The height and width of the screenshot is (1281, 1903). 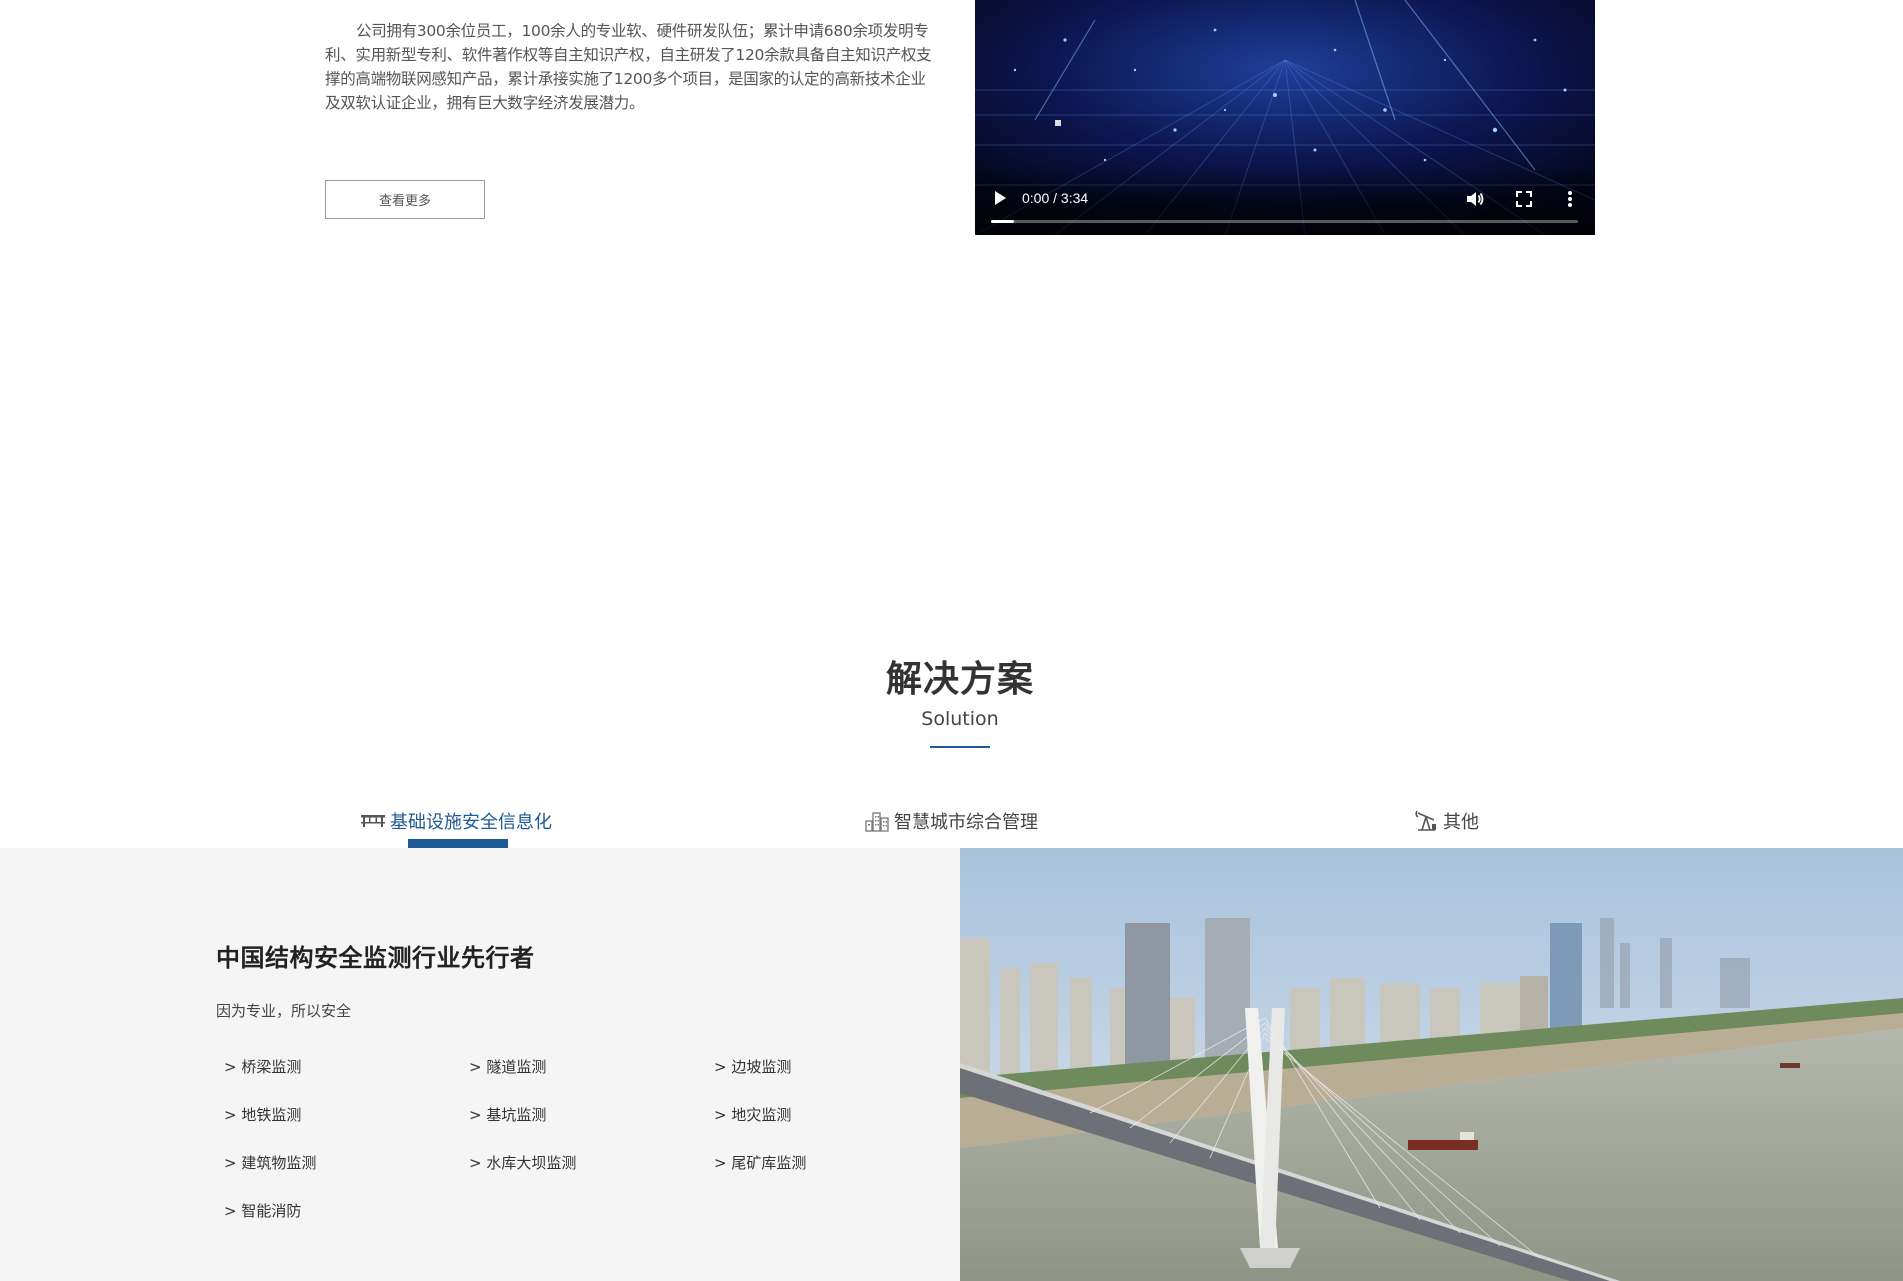 I want to click on city-buildings-icon, so click(x=877, y=822).